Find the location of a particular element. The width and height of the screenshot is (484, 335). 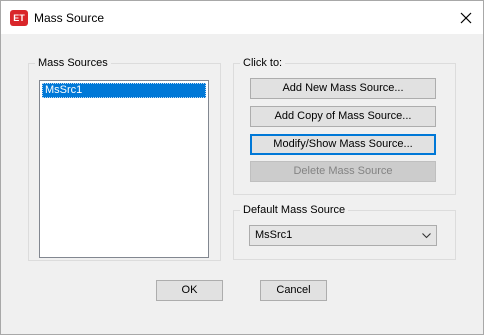

click-to-legend: Click to: is located at coordinates (263, 63).